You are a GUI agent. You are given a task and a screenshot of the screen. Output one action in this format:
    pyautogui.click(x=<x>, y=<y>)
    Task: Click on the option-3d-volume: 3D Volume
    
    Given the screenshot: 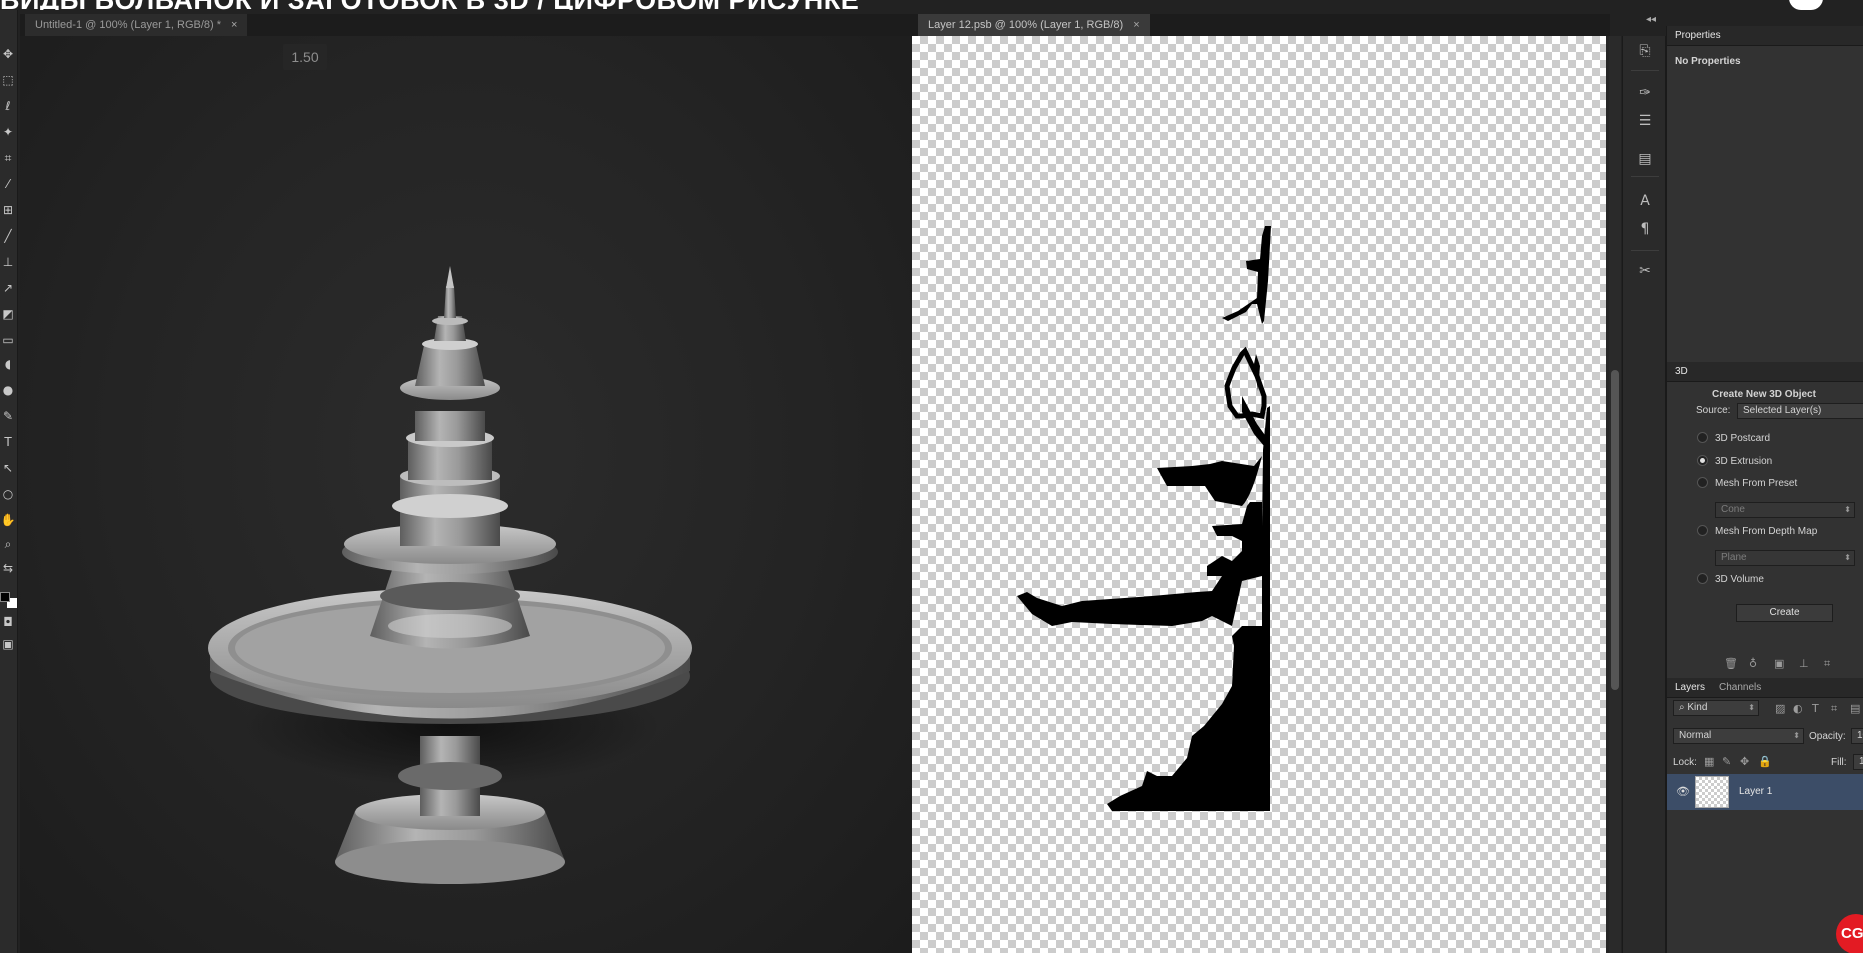 What is the action you would take?
    pyautogui.click(x=1730, y=579)
    